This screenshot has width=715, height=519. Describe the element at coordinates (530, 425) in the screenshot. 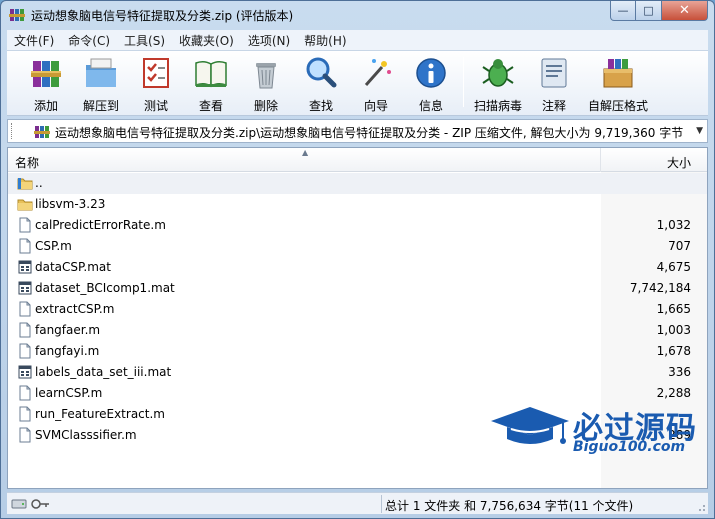

I see `graduation-cap-icon` at that location.